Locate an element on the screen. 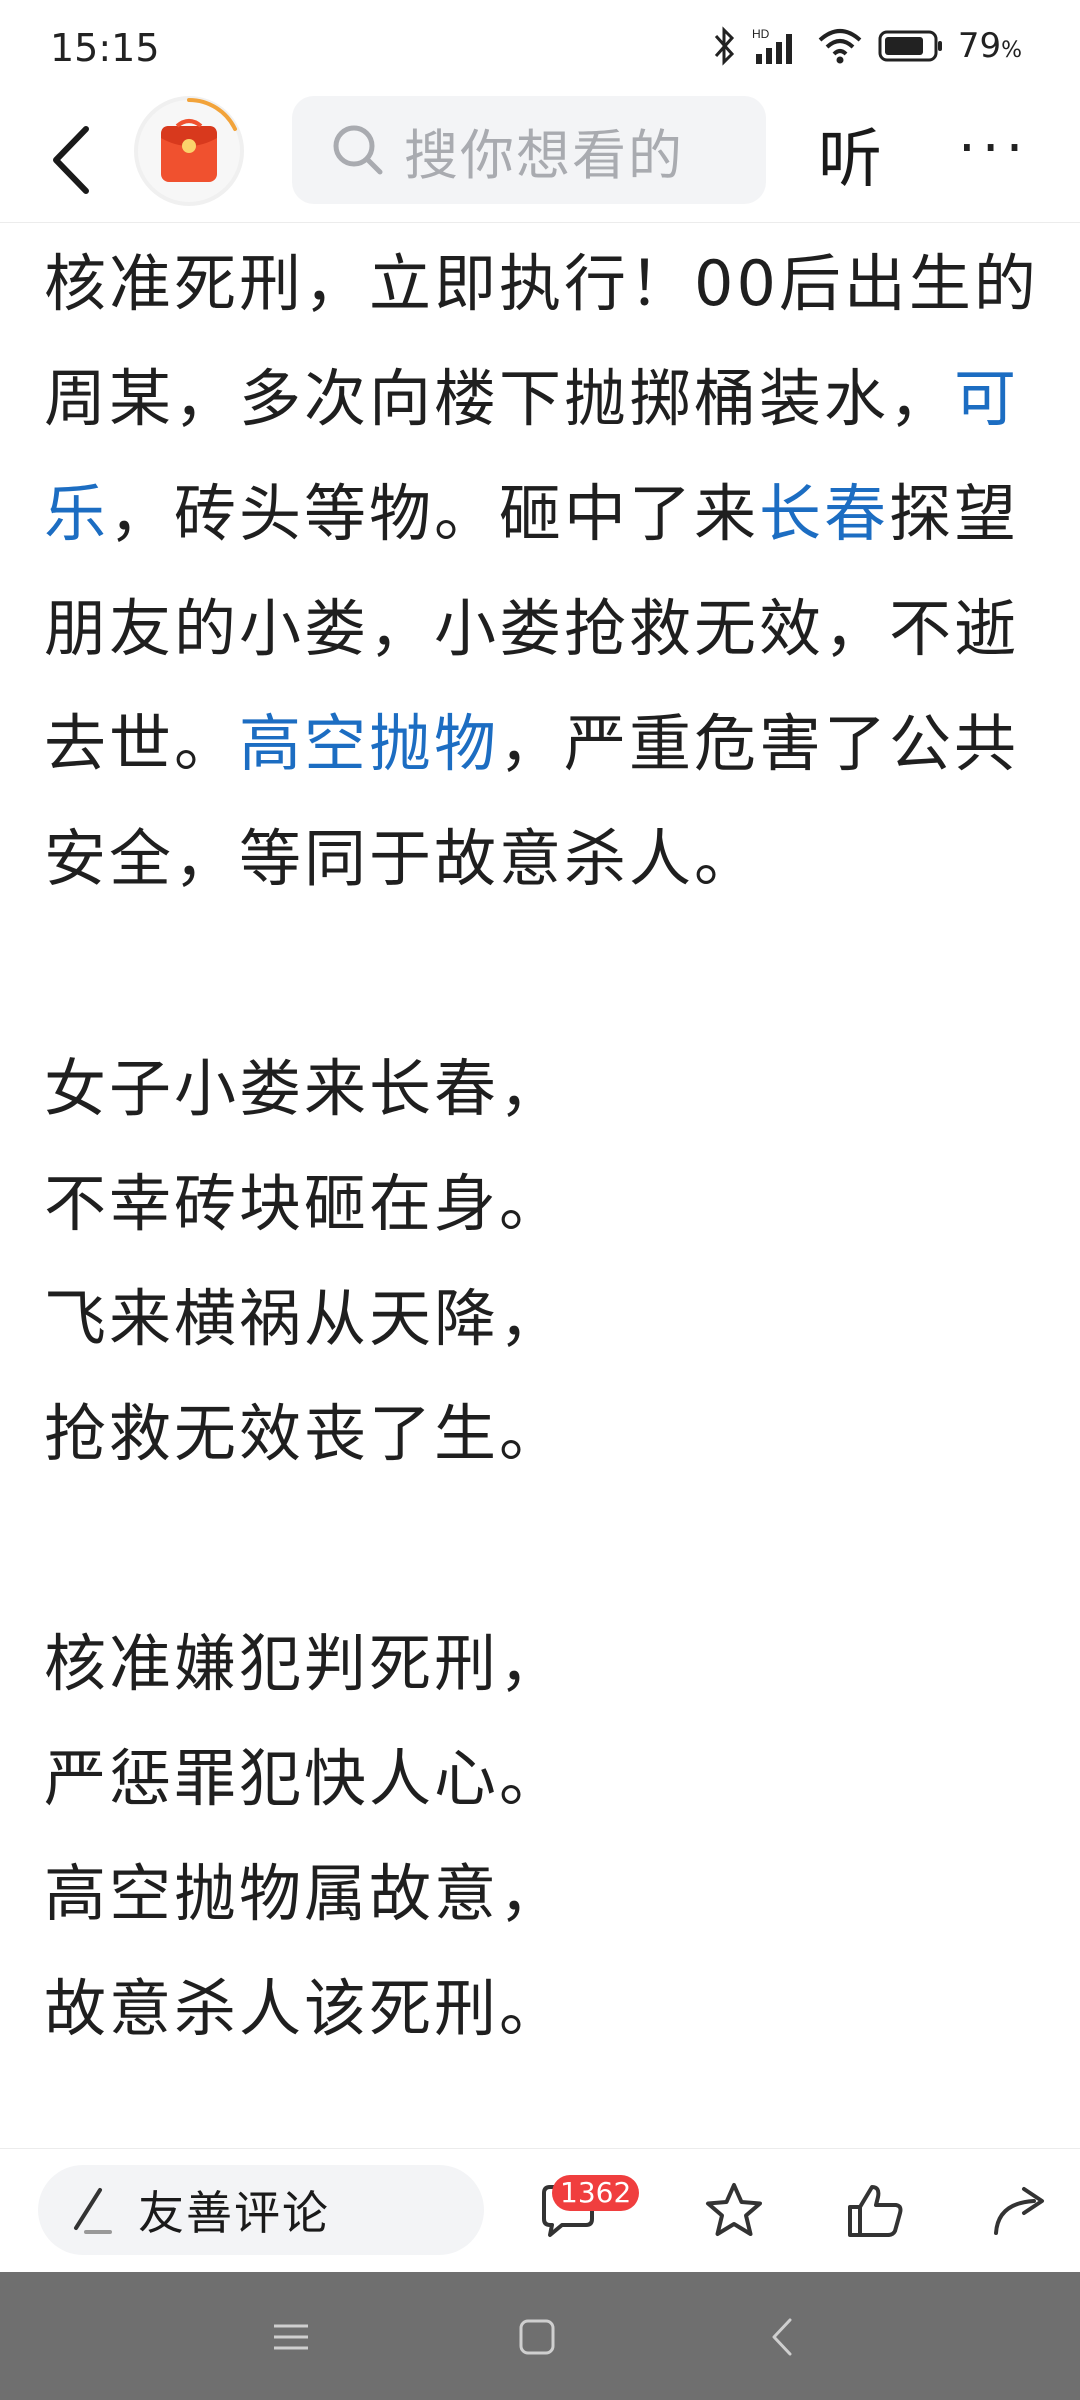 Image resolution: width=1080 pixels, height=2400 pixels. back-arrow-icon is located at coordinates (71, 160).